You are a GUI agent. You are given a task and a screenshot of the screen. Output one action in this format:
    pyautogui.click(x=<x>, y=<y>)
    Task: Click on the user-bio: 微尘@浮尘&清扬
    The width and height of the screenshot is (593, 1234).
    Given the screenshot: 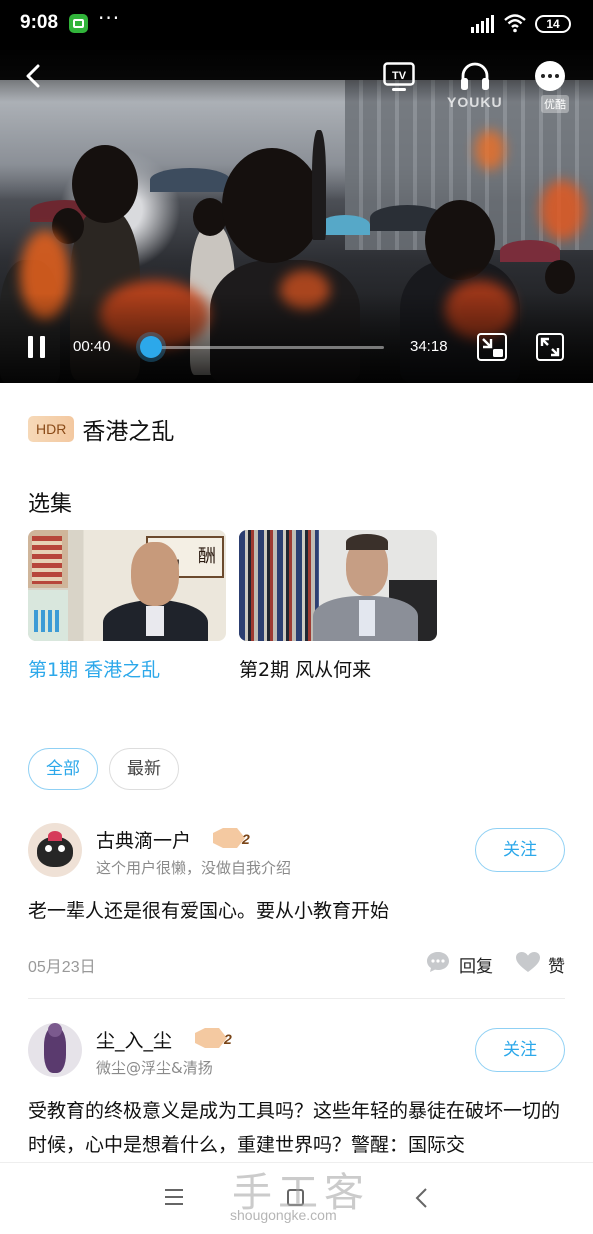 What is the action you would take?
    pyautogui.click(x=154, y=1068)
    